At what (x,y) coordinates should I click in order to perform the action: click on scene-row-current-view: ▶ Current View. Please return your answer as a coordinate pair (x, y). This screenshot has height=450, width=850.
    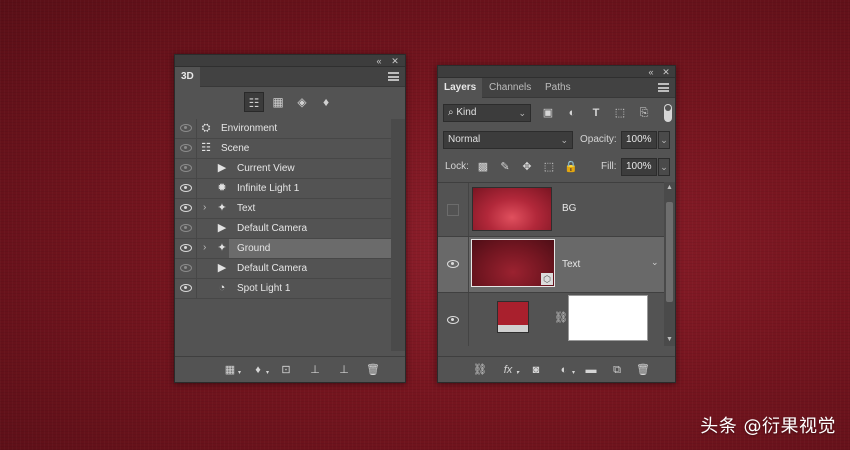
    Looking at the image, I should click on (283, 169).